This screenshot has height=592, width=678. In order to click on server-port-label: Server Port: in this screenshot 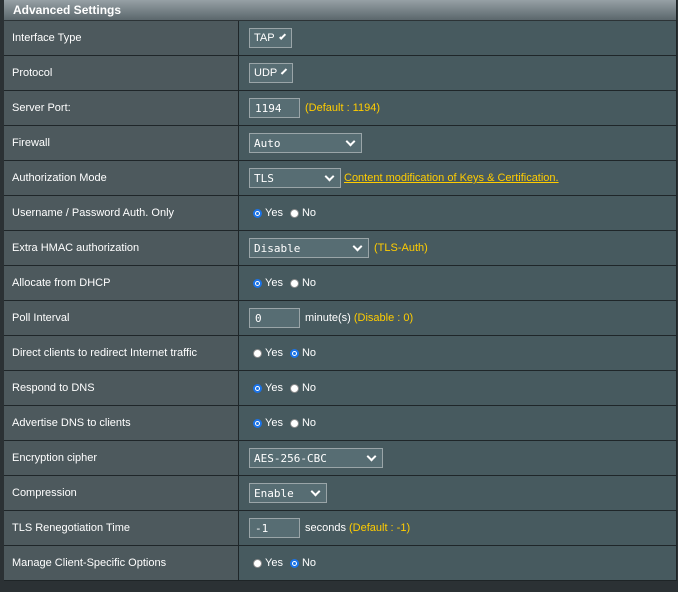, I will do `click(121, 108)`.